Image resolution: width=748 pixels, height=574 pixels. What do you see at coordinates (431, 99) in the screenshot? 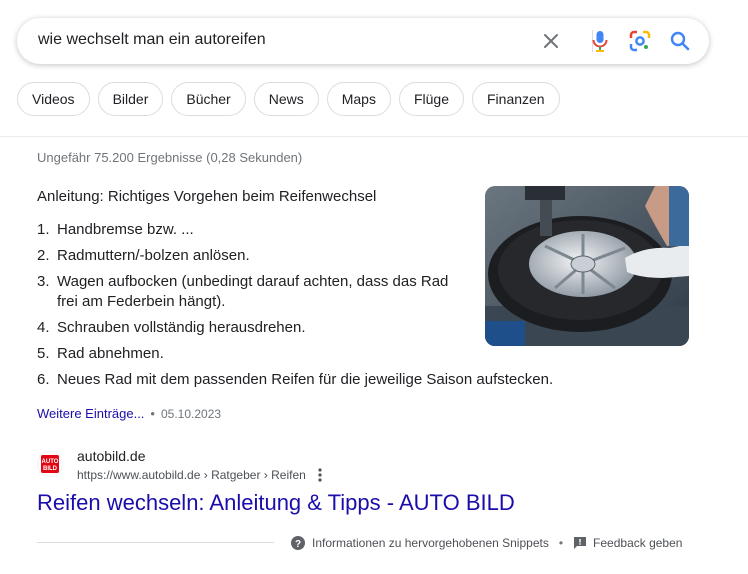
I see `chip-fluege: Flüge` at bounding box center [431, 99].